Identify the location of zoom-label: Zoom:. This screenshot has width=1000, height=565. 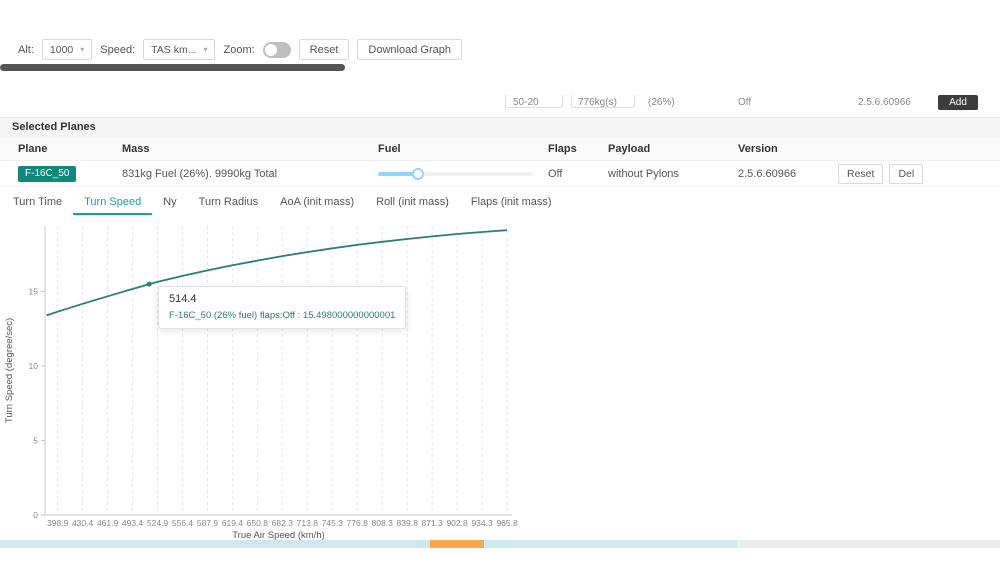
(239, 49).